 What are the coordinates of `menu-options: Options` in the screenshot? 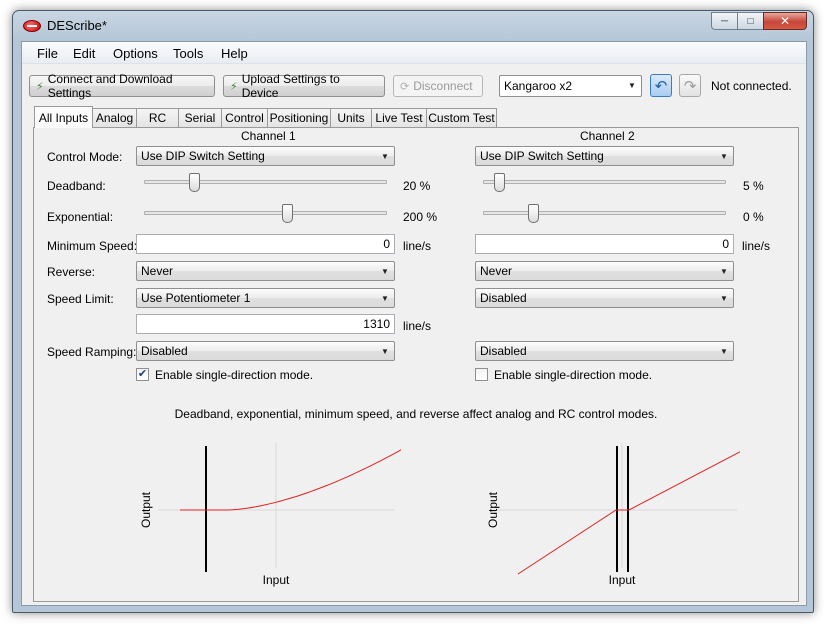 It's located at (135, 53).